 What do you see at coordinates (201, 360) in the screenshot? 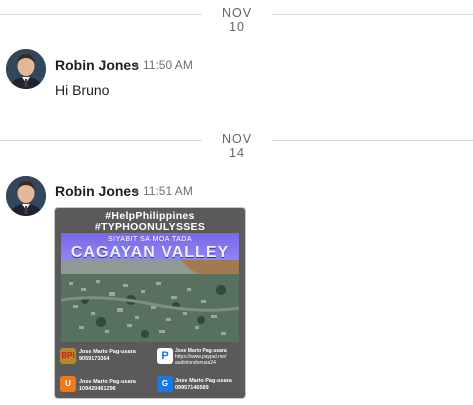
I see `account-link: https://www.paypal.me/ audiolondonusa24` at bounding box center [201, 360].